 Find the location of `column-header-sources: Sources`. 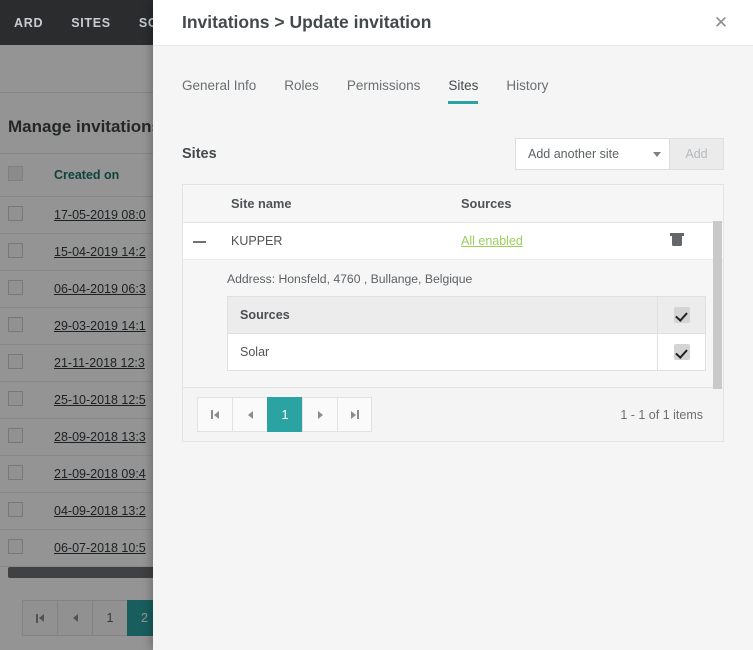

column-header-sources: Sources is located at coordinates (556, 204).